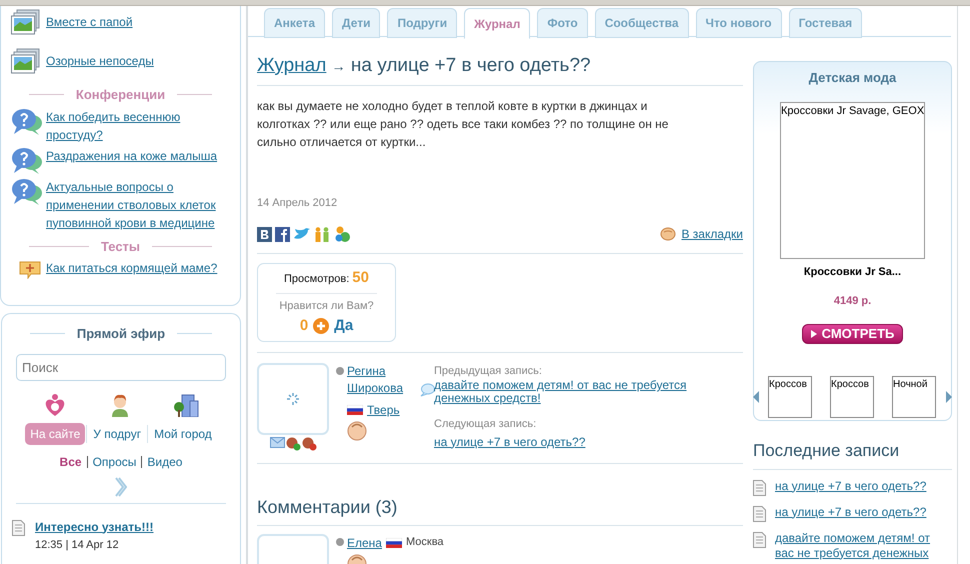 Image resolution: width=970 pixels, height=564 pixels. What do you see at coordinates (712, 234) in the screenshot?
I see `bookmark-link: В закладки` at bounding box center [712, 234].